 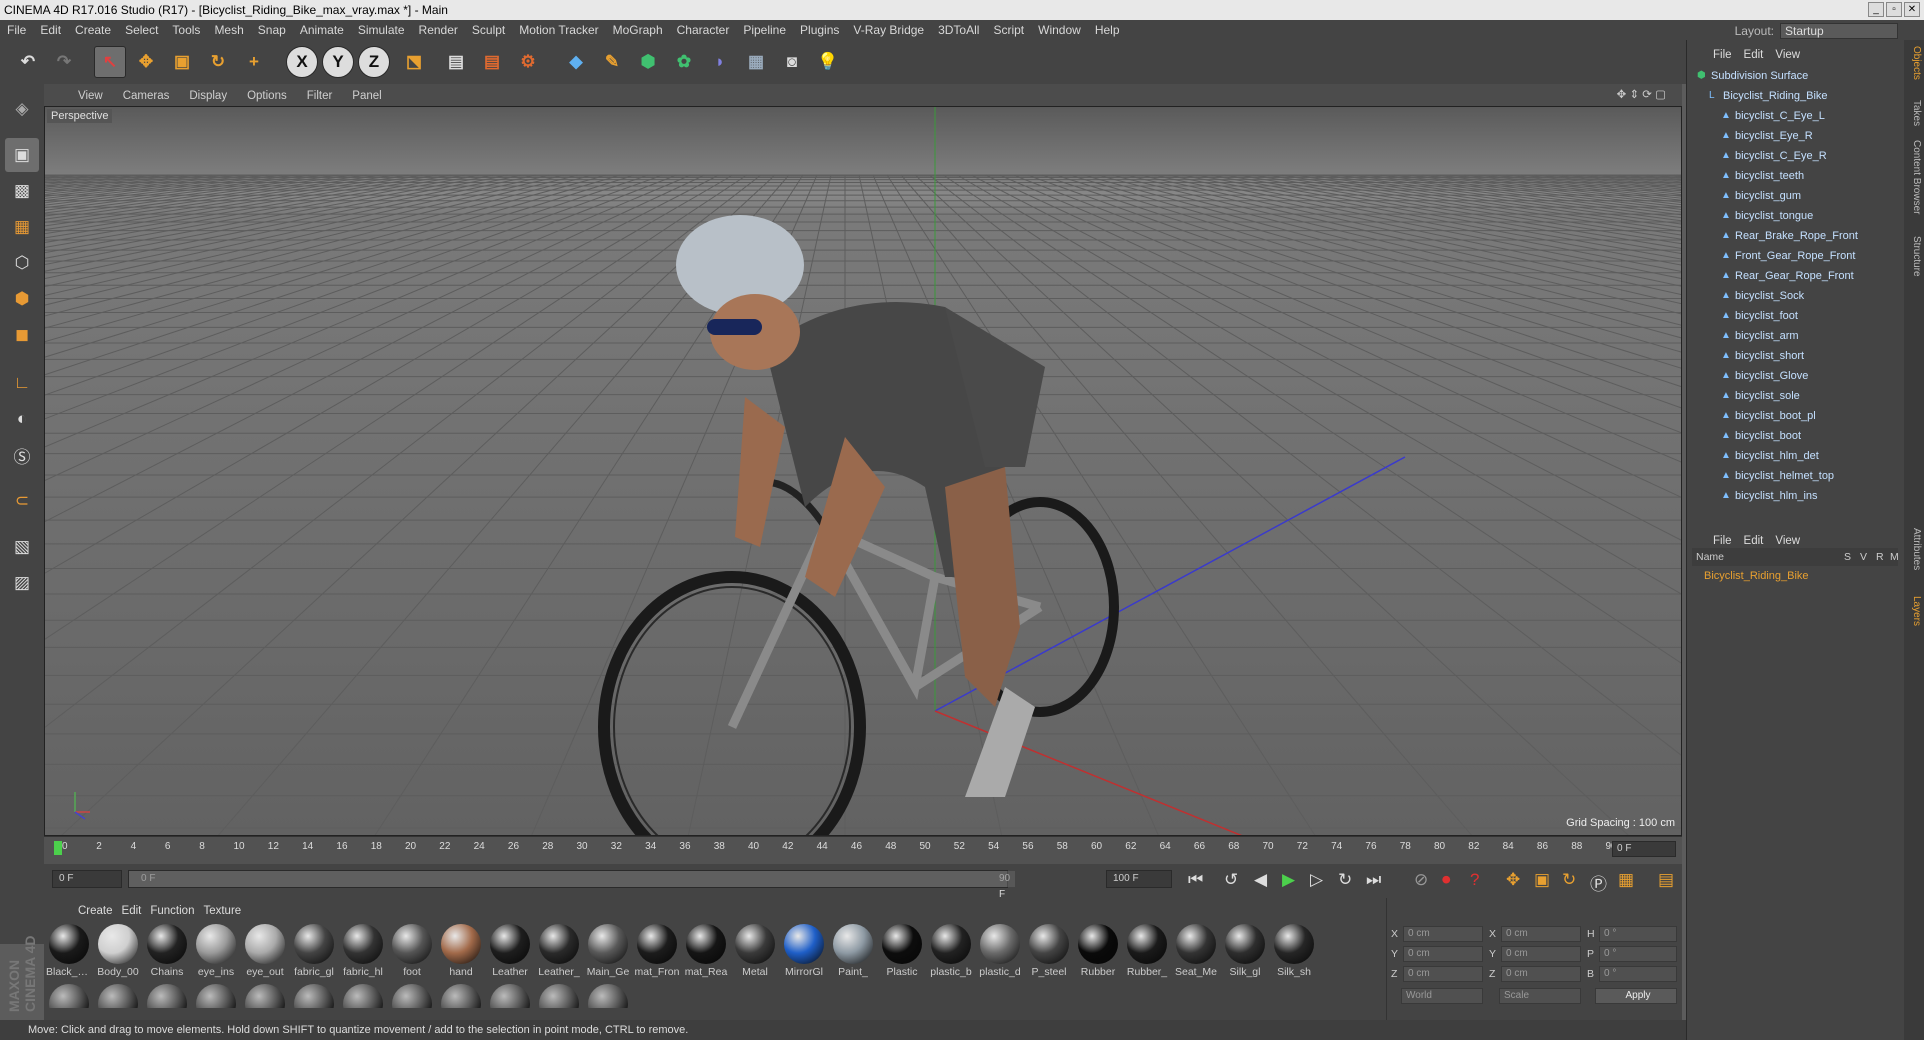 What do you see at coordinates (22, 335) in the screenshot?
I see `polygons-mode-icon: ◼` at bounding box center [22, 335].